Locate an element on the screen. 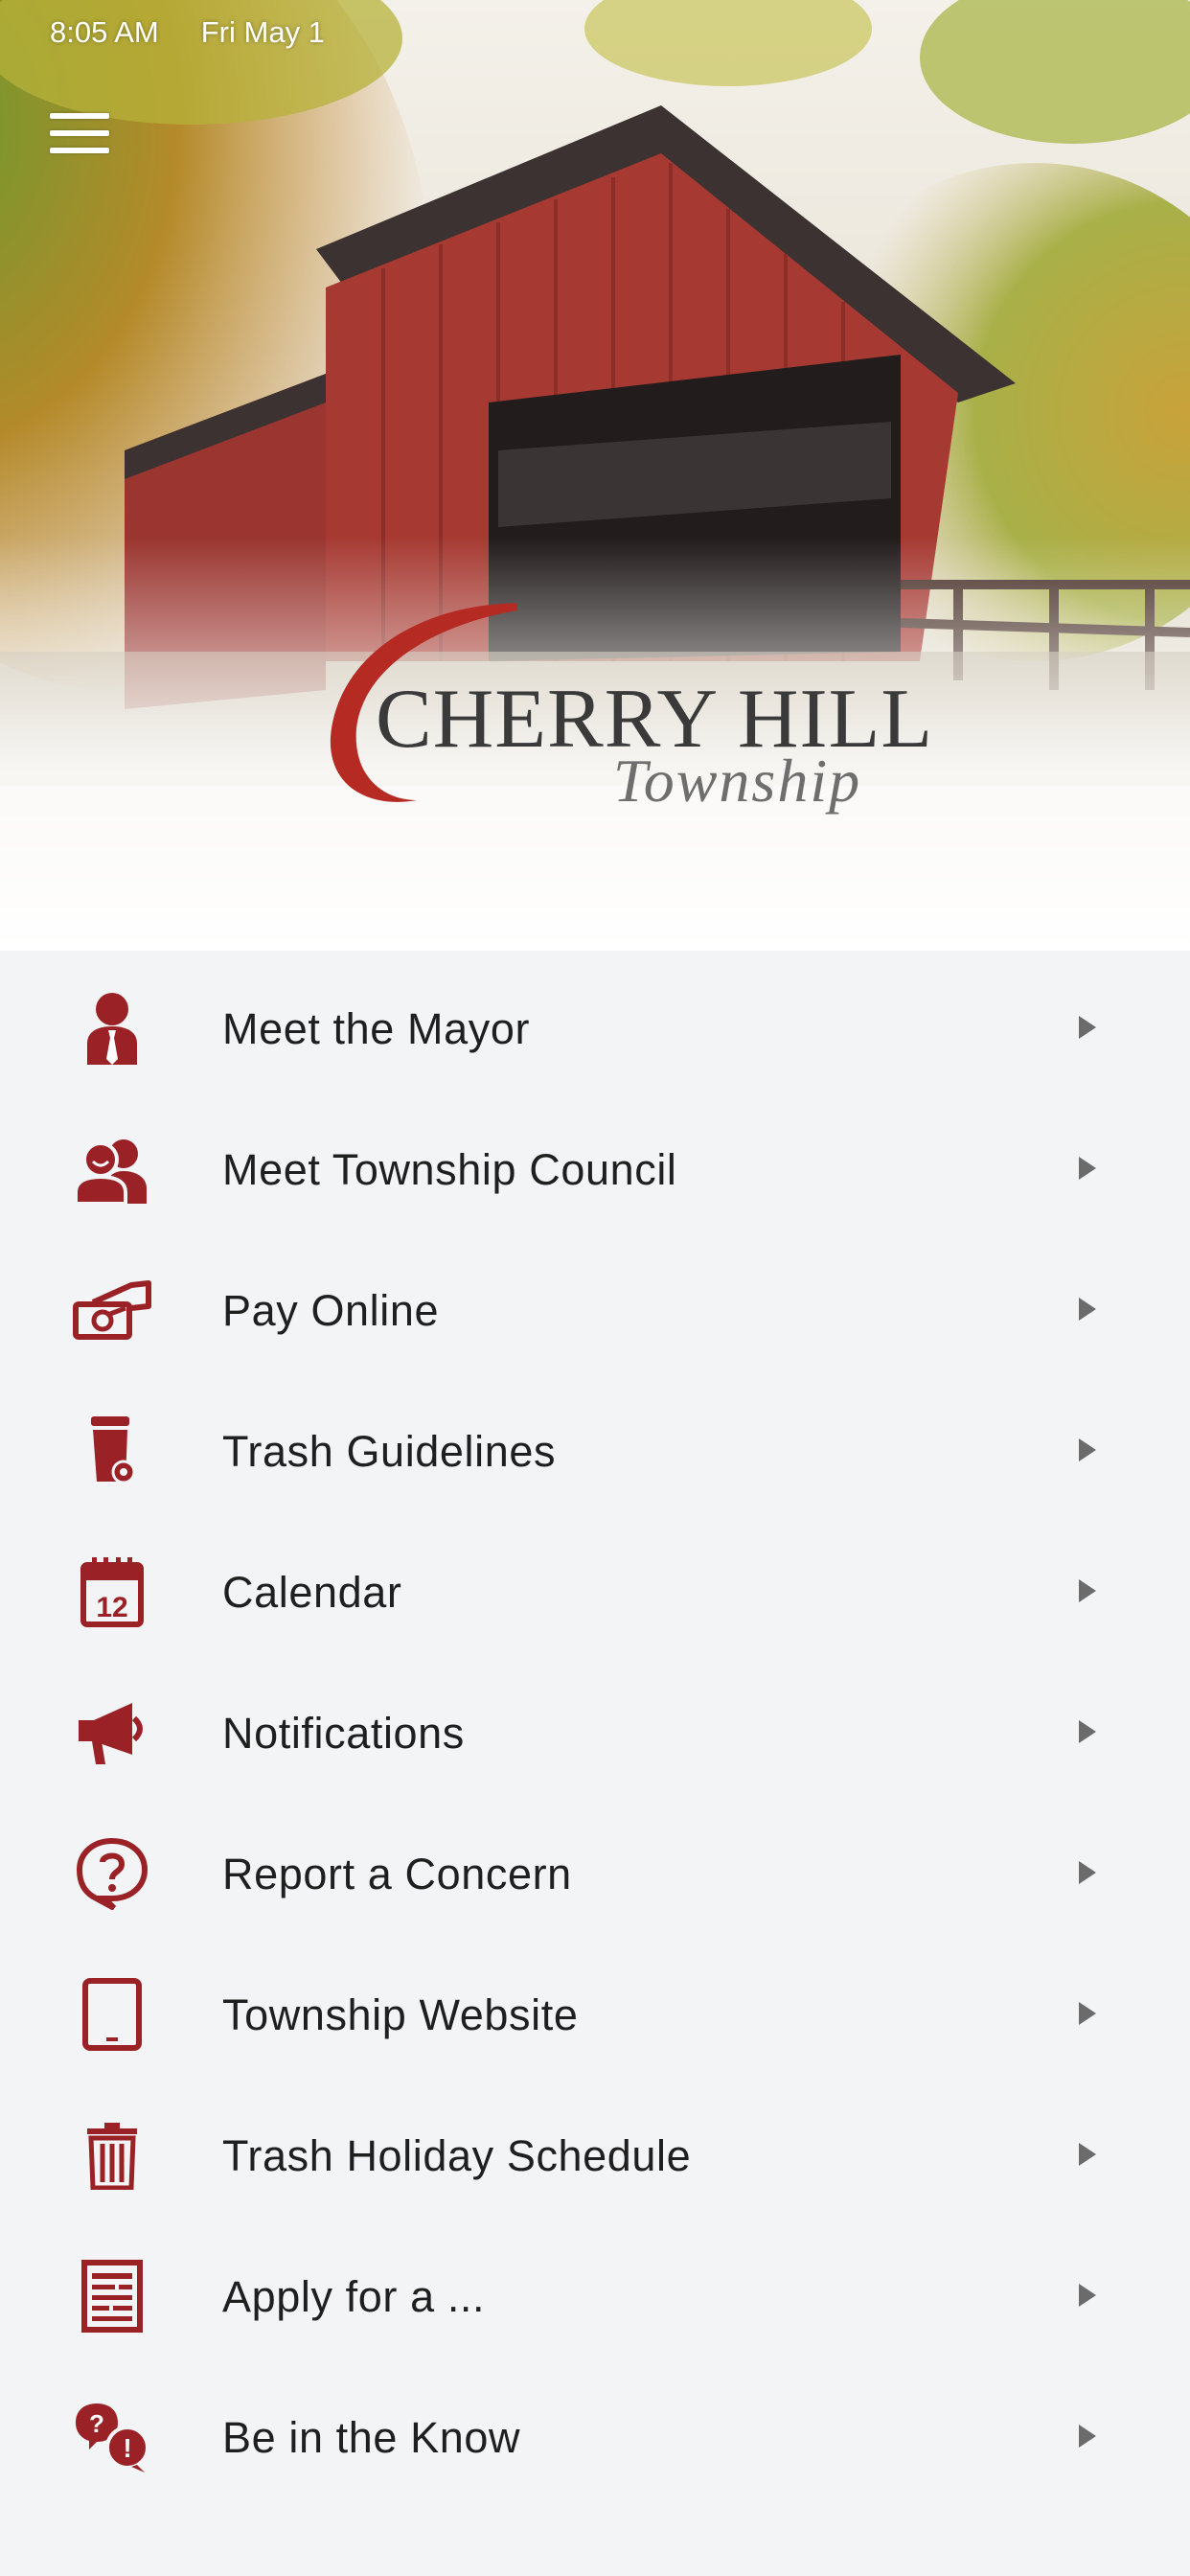 This screenshot has width=1190, height=2576. tablet-icon is located at coordinates (112, 2014).